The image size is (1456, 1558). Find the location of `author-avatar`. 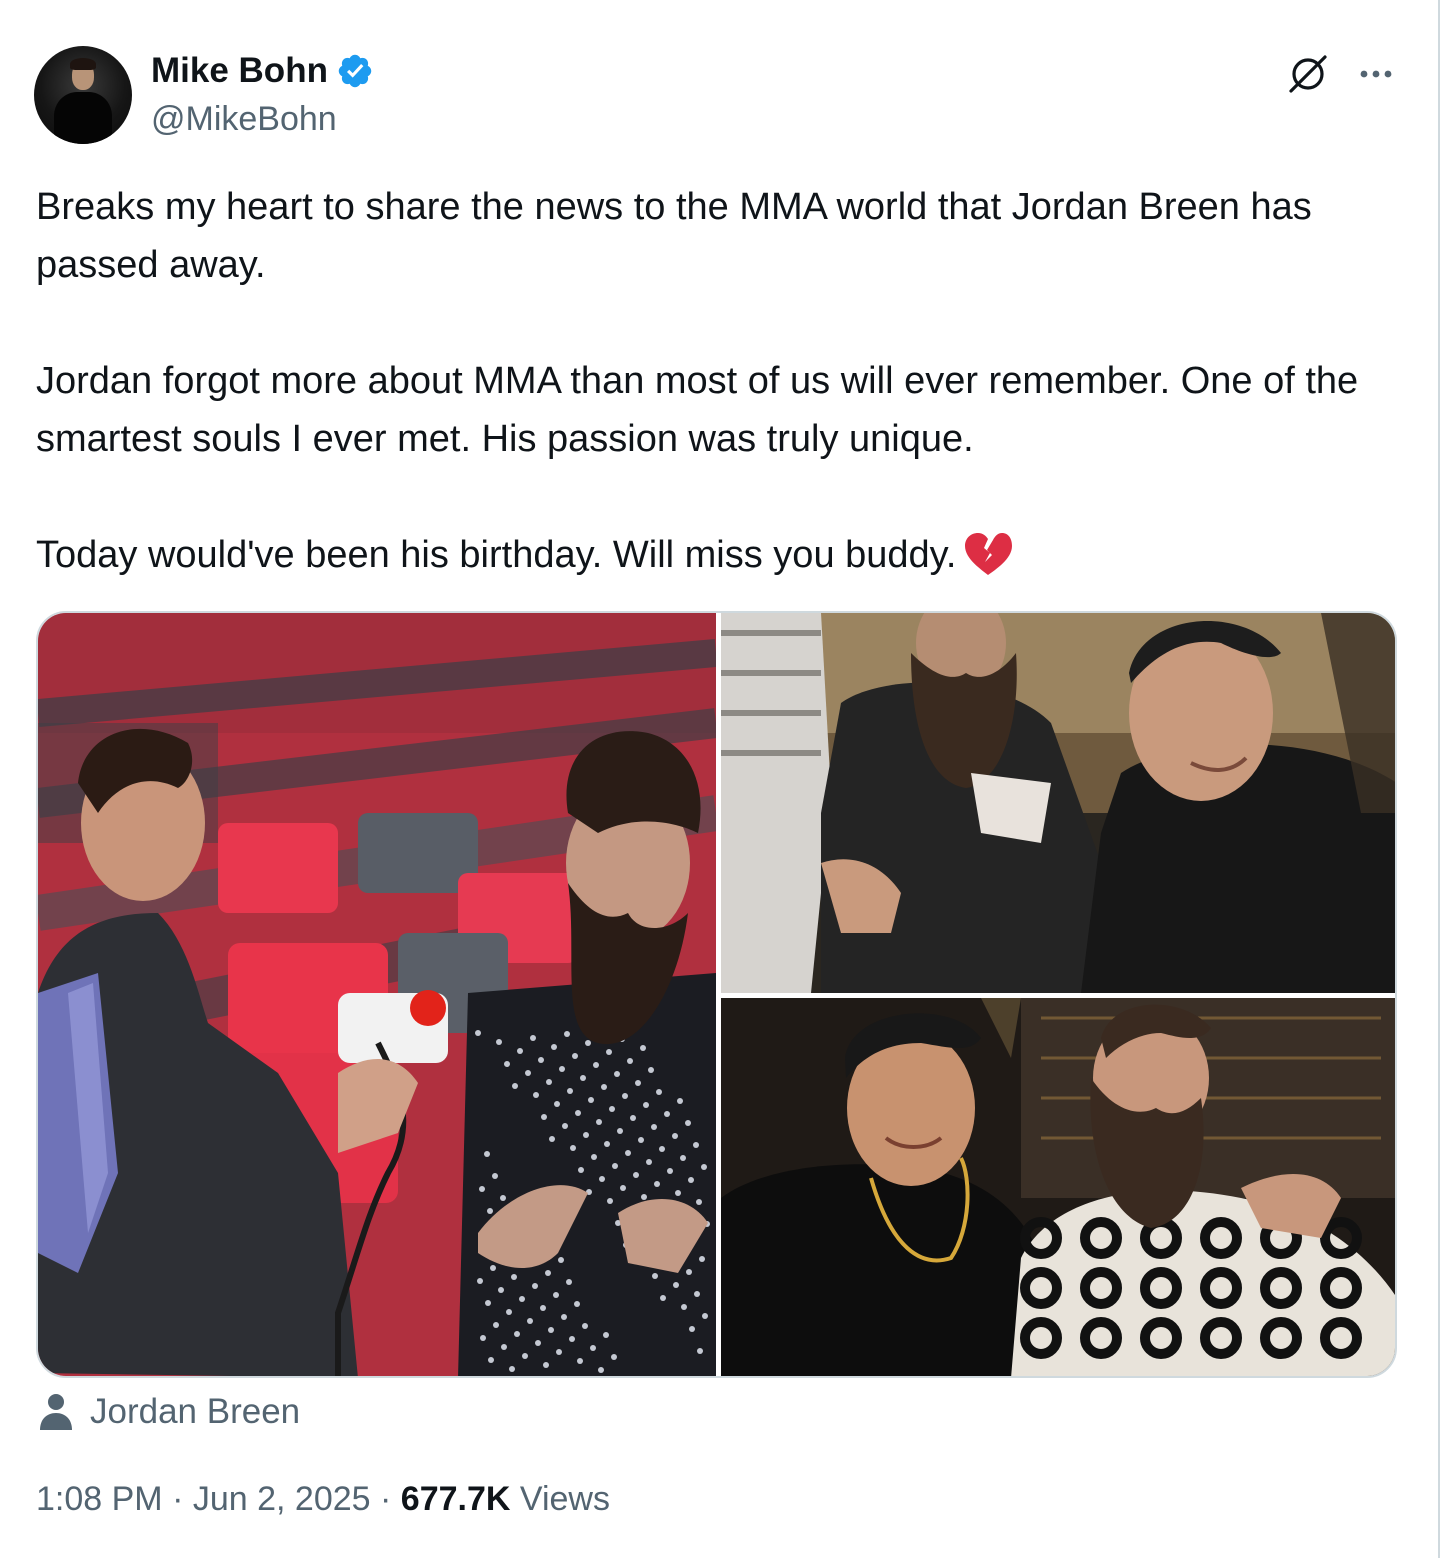

author-avatar is located at coordinates (83, 95).